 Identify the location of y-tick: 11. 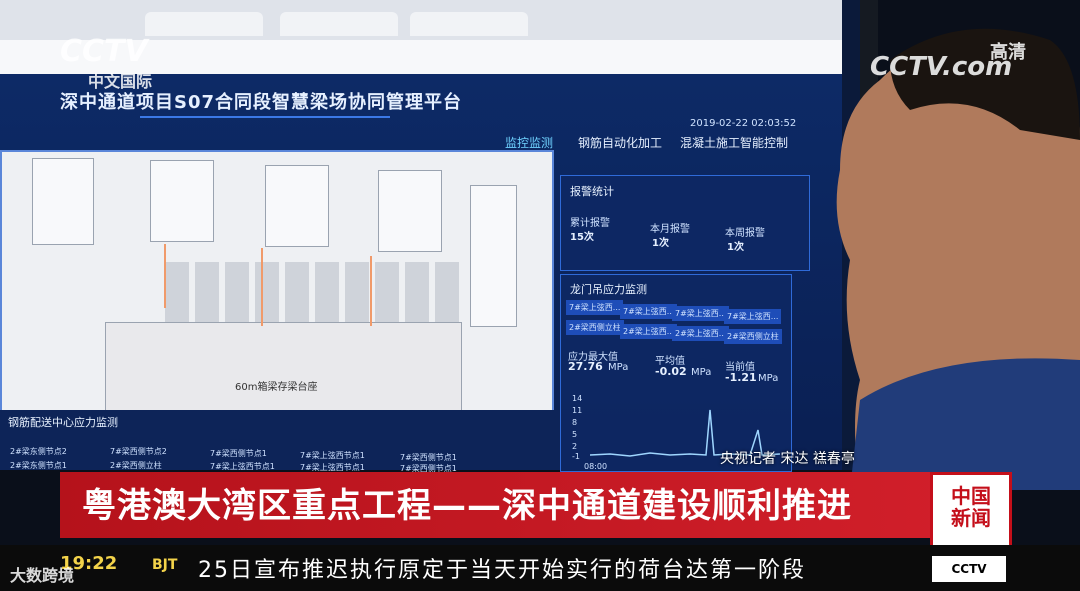
(577, 410).